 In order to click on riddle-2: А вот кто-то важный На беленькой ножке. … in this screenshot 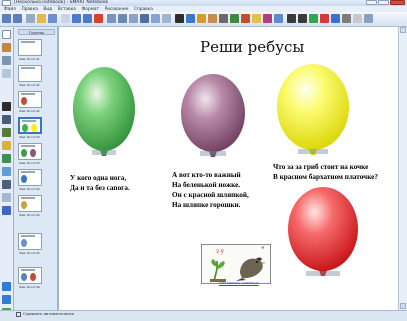, I will do `click(210, 190)`.